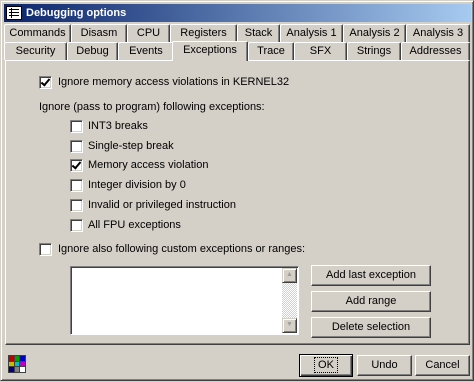 This screenshot has width=474, height=382. Describe the element at coordinates (146, 51) in the screenshot. I see `tab-events: Events` at that location.